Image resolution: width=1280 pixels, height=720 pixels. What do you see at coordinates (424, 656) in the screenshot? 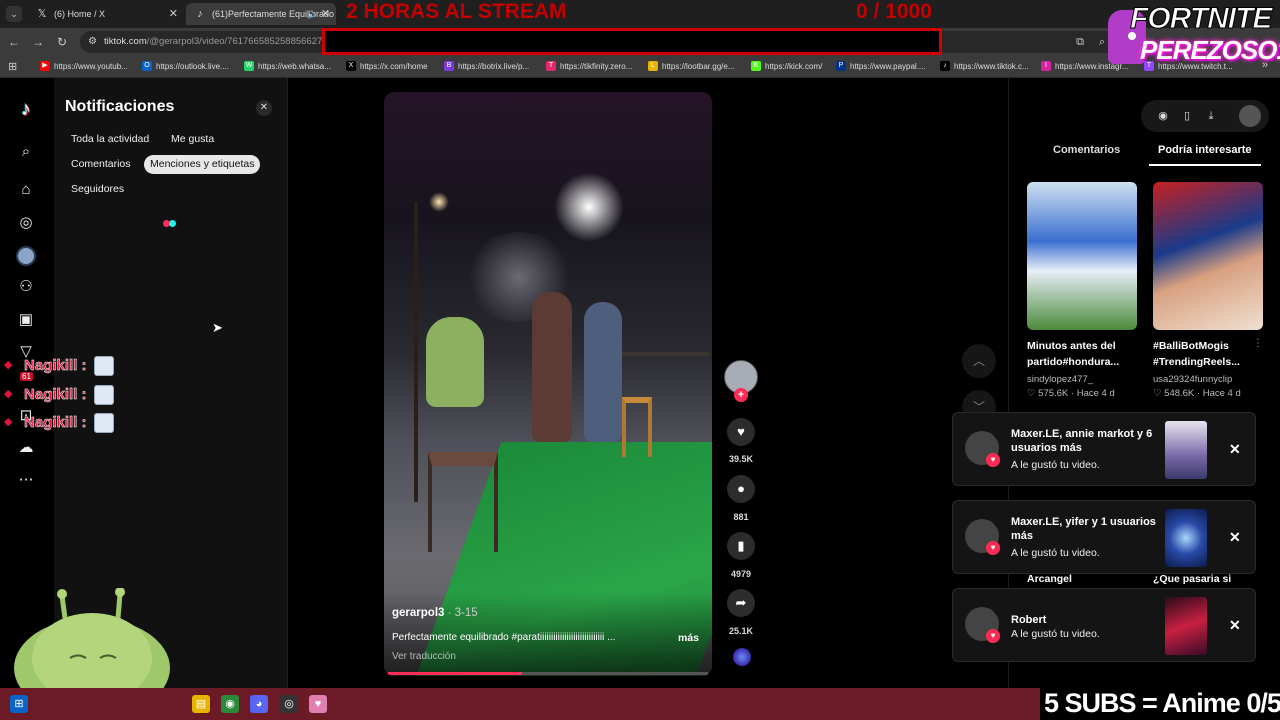
I see `translate-link: Ver traducción` at bounding box center [424, 656].